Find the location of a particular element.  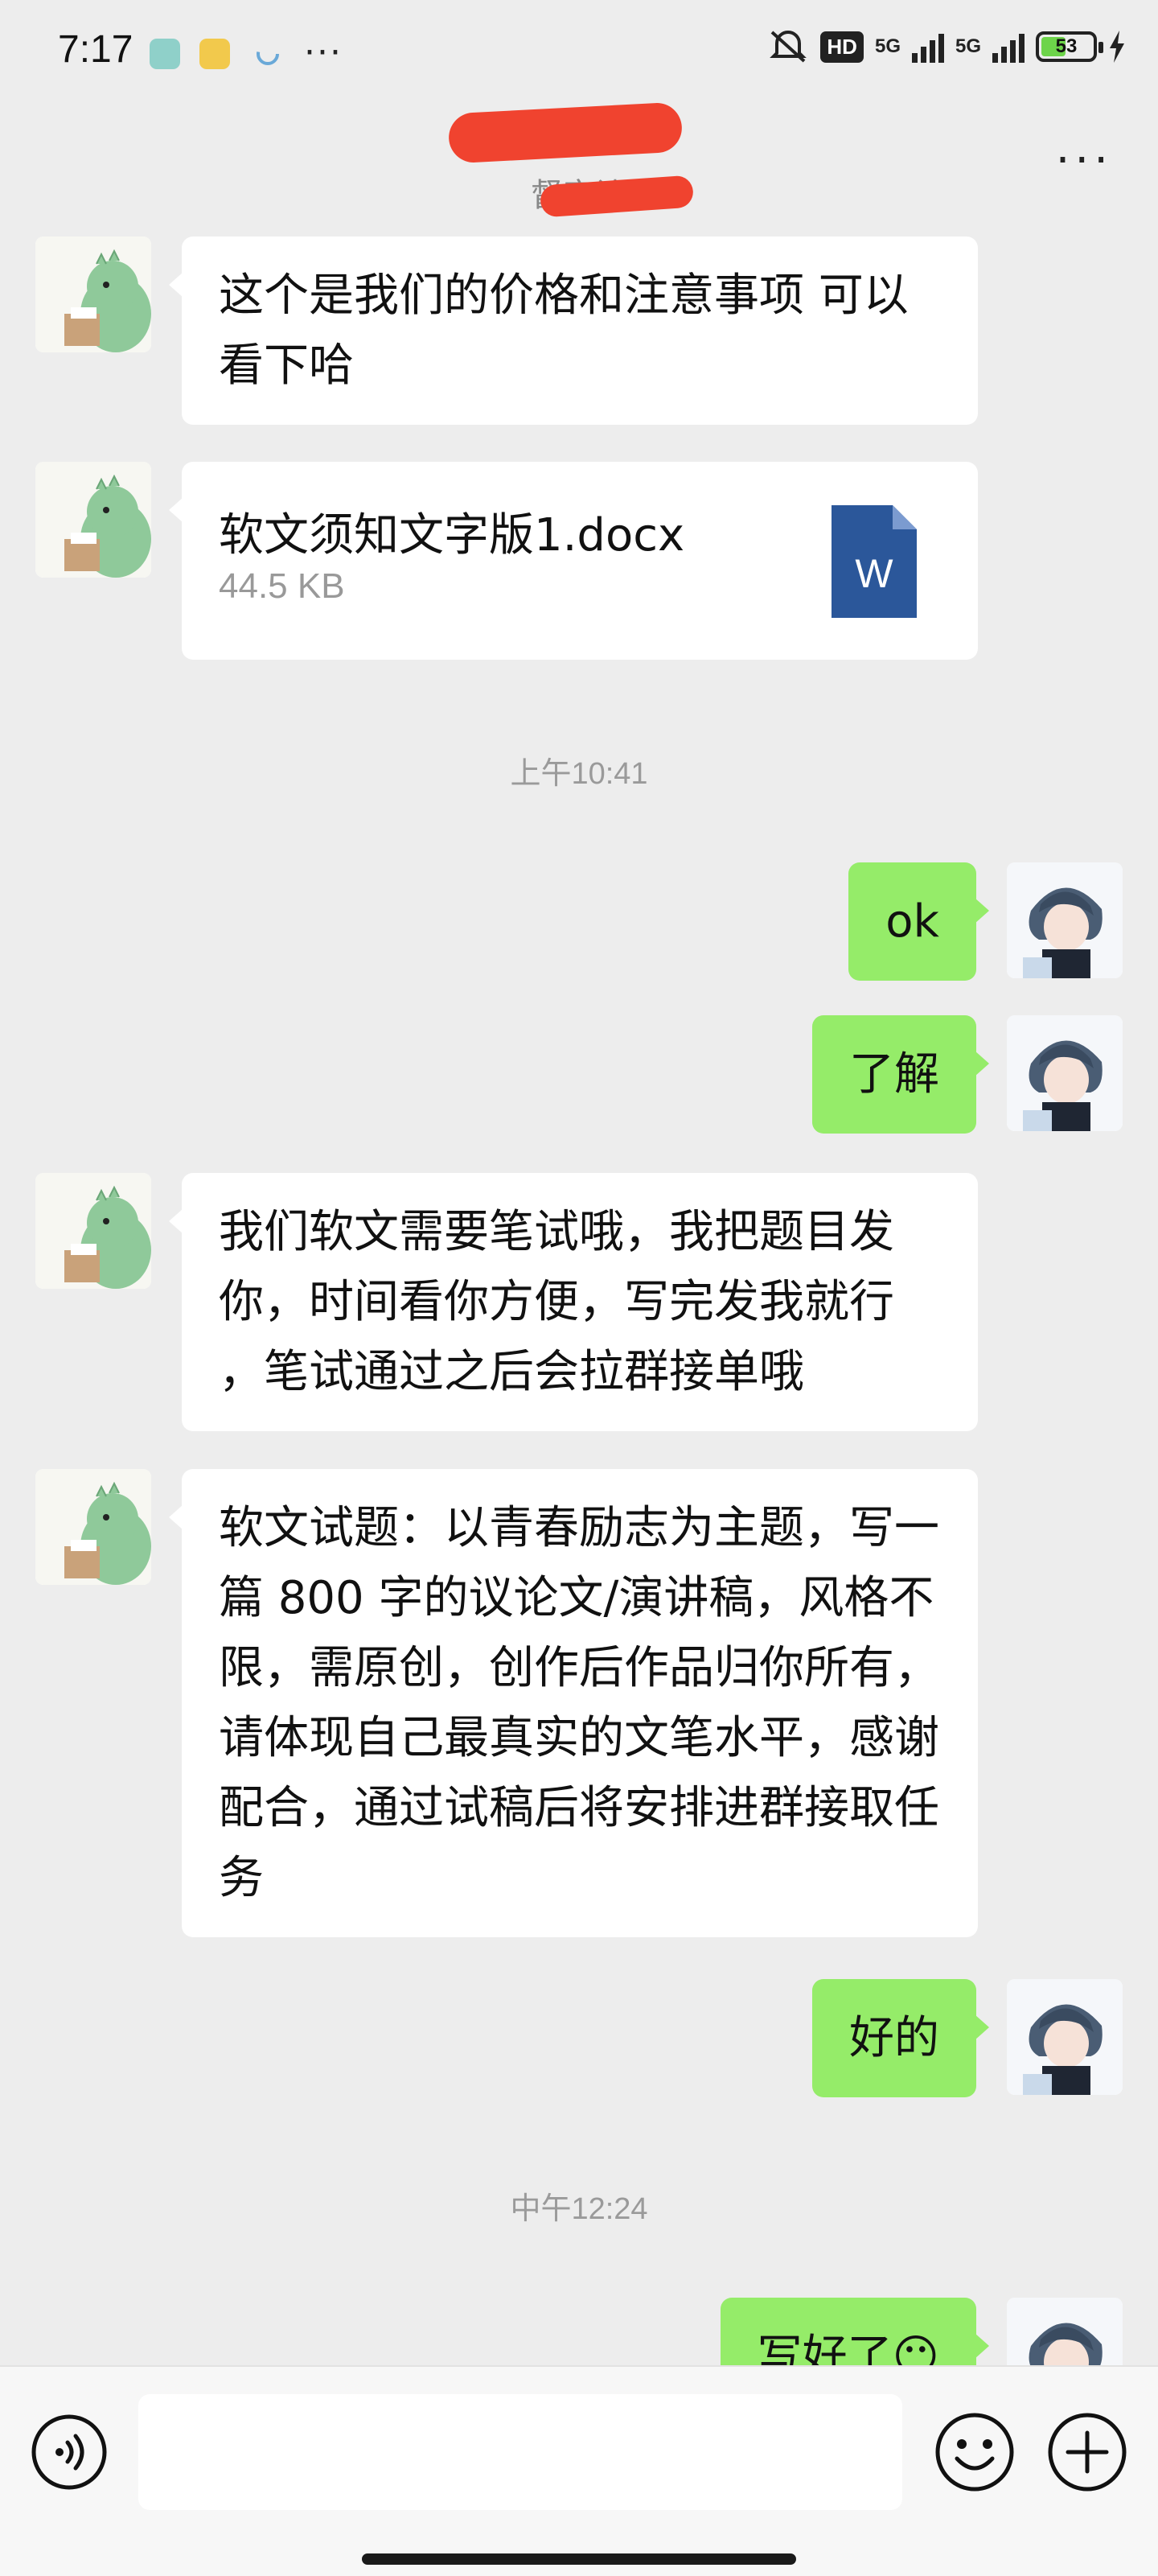

status-bar: 7:17 ··· HD 5G 5G 53 is located at coordinates (579, 52).